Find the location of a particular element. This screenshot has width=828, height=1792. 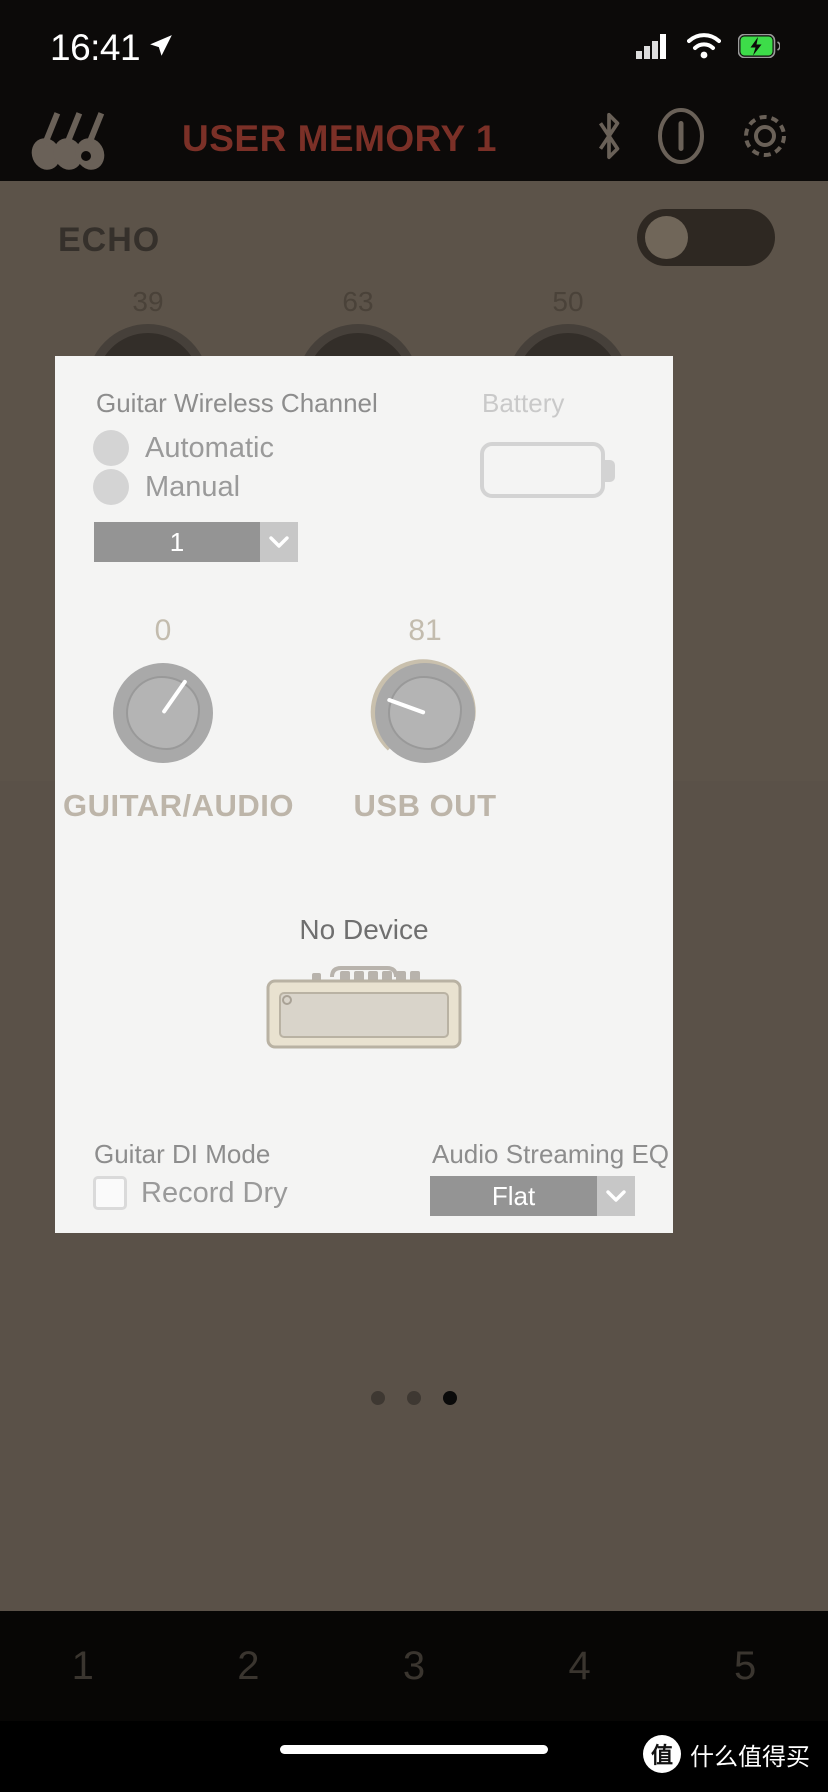

record-dry-checkbox is located at coordinates (110, 1193).